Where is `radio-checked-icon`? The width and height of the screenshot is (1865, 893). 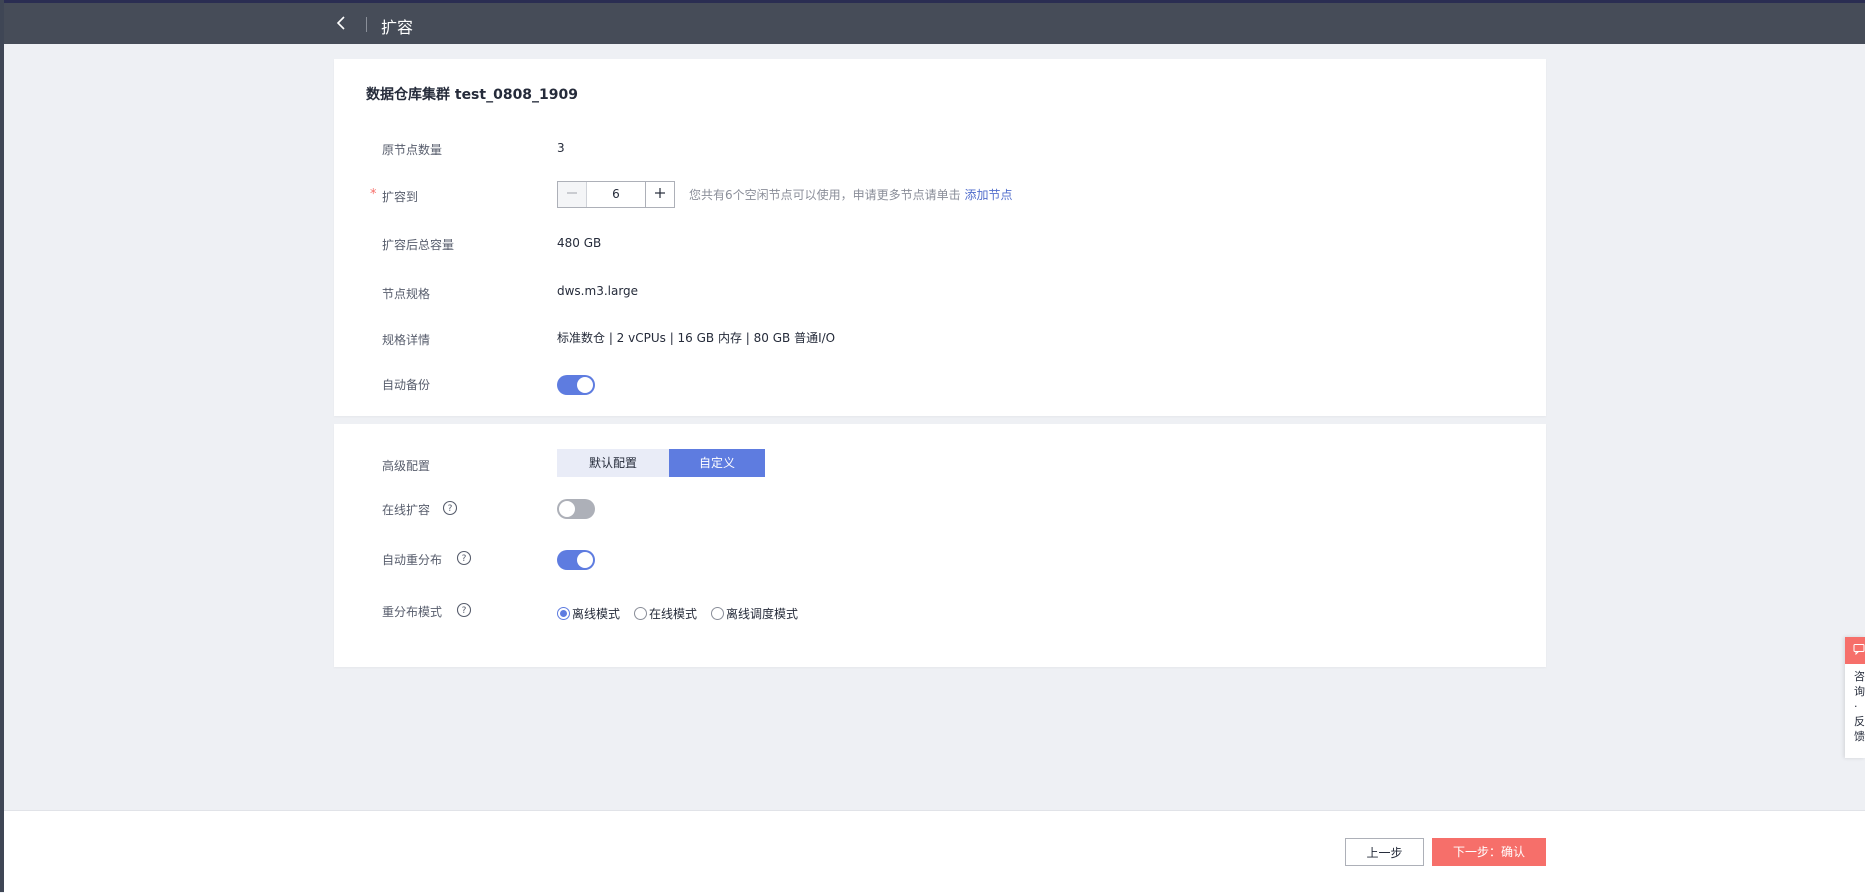 radio-checked-icon is located at coordinates (563, 613).